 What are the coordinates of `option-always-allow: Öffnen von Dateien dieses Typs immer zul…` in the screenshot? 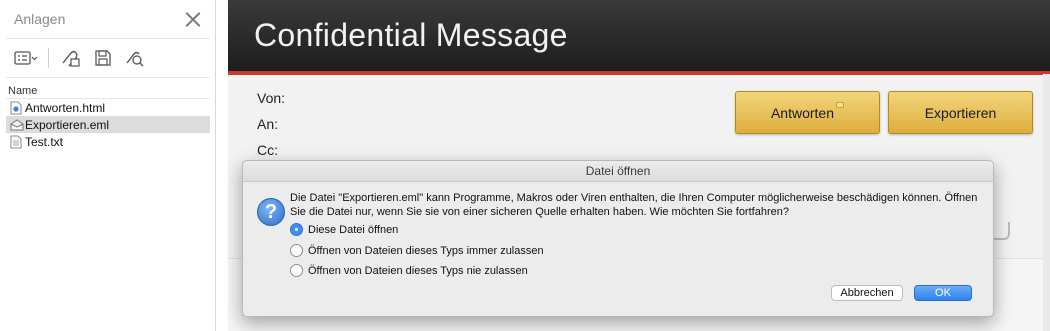 It's located at (417, 250).